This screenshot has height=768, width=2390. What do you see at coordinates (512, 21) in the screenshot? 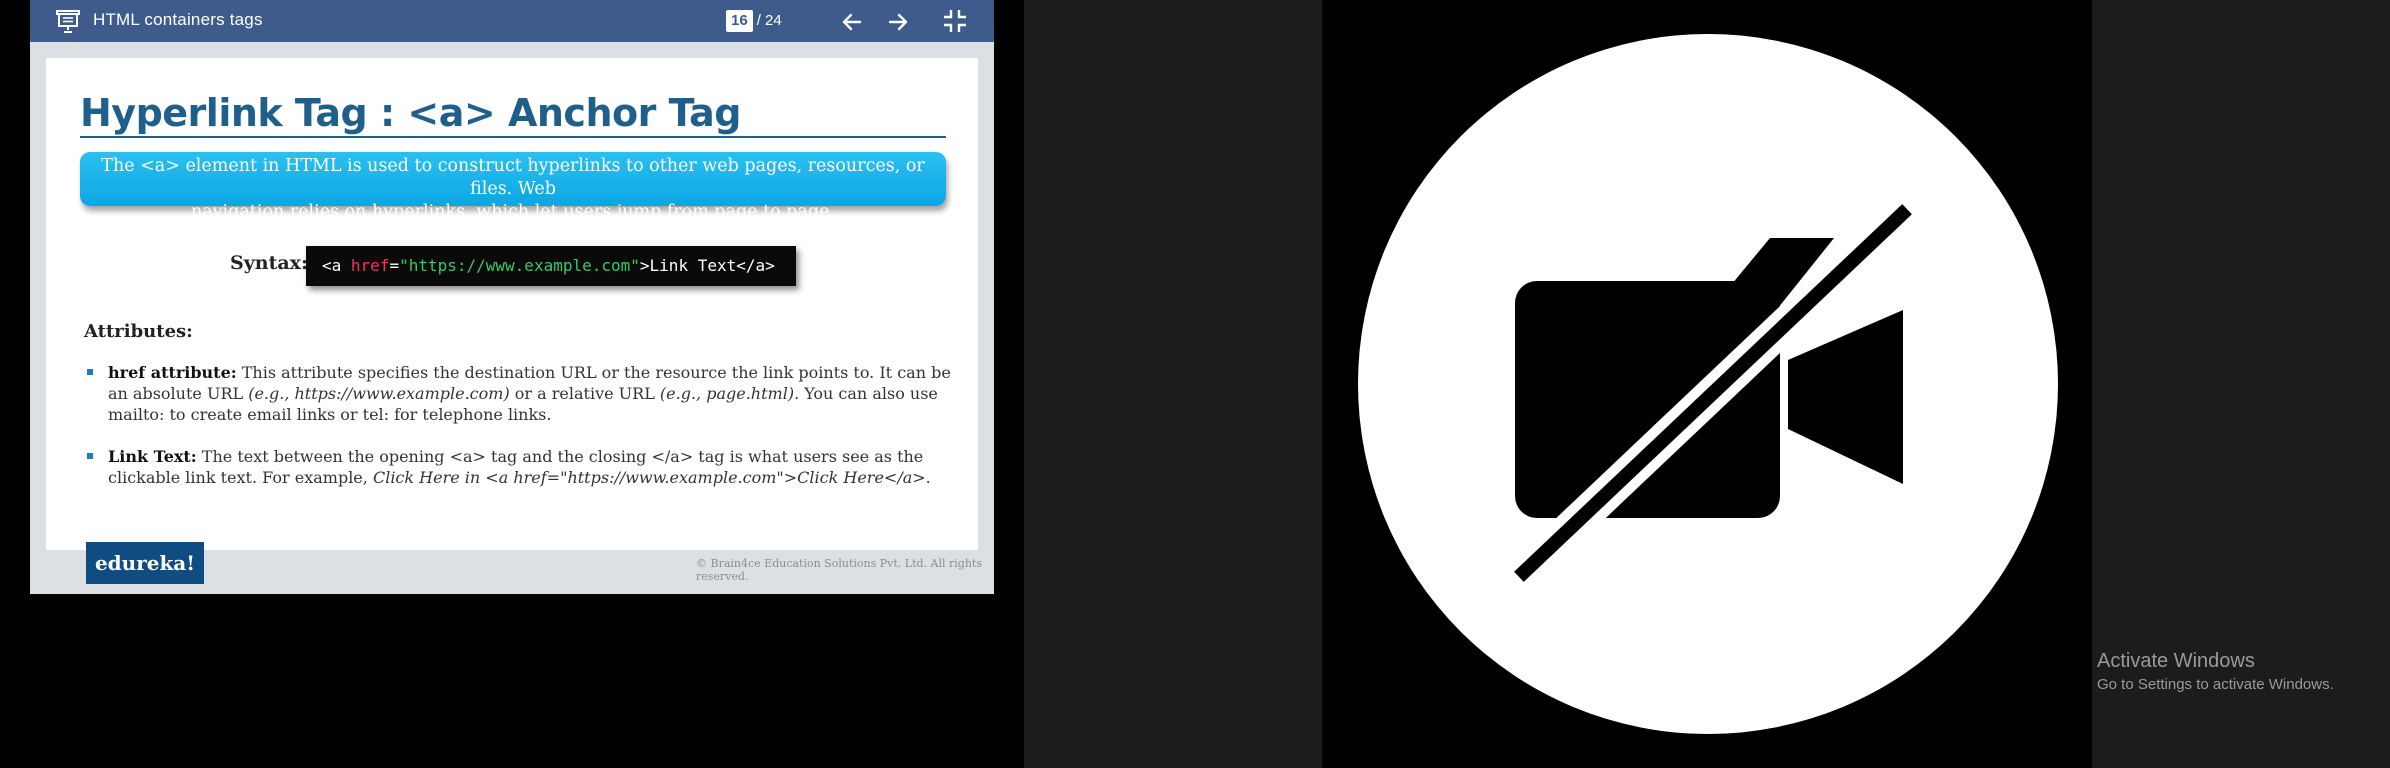
I see `presentation-toolbar: HTML containers tags 16/ 24` at bounding box center [512, 21].